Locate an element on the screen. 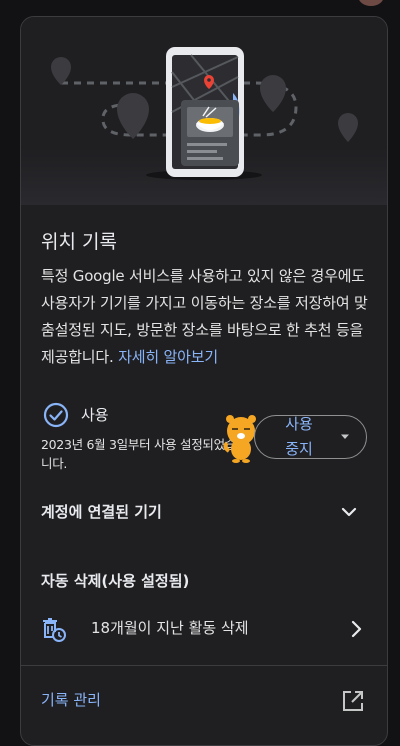  pause-button: 사용 중지 is located at coordinates (310, 437).